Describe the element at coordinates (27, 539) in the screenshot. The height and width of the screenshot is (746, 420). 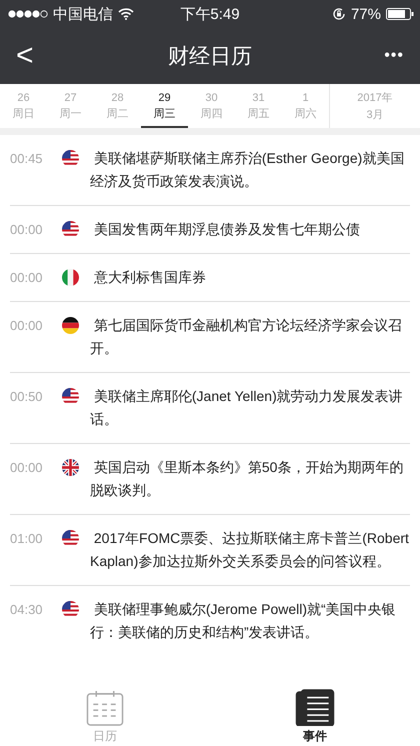
I see `event-time: 01:00` at that location.